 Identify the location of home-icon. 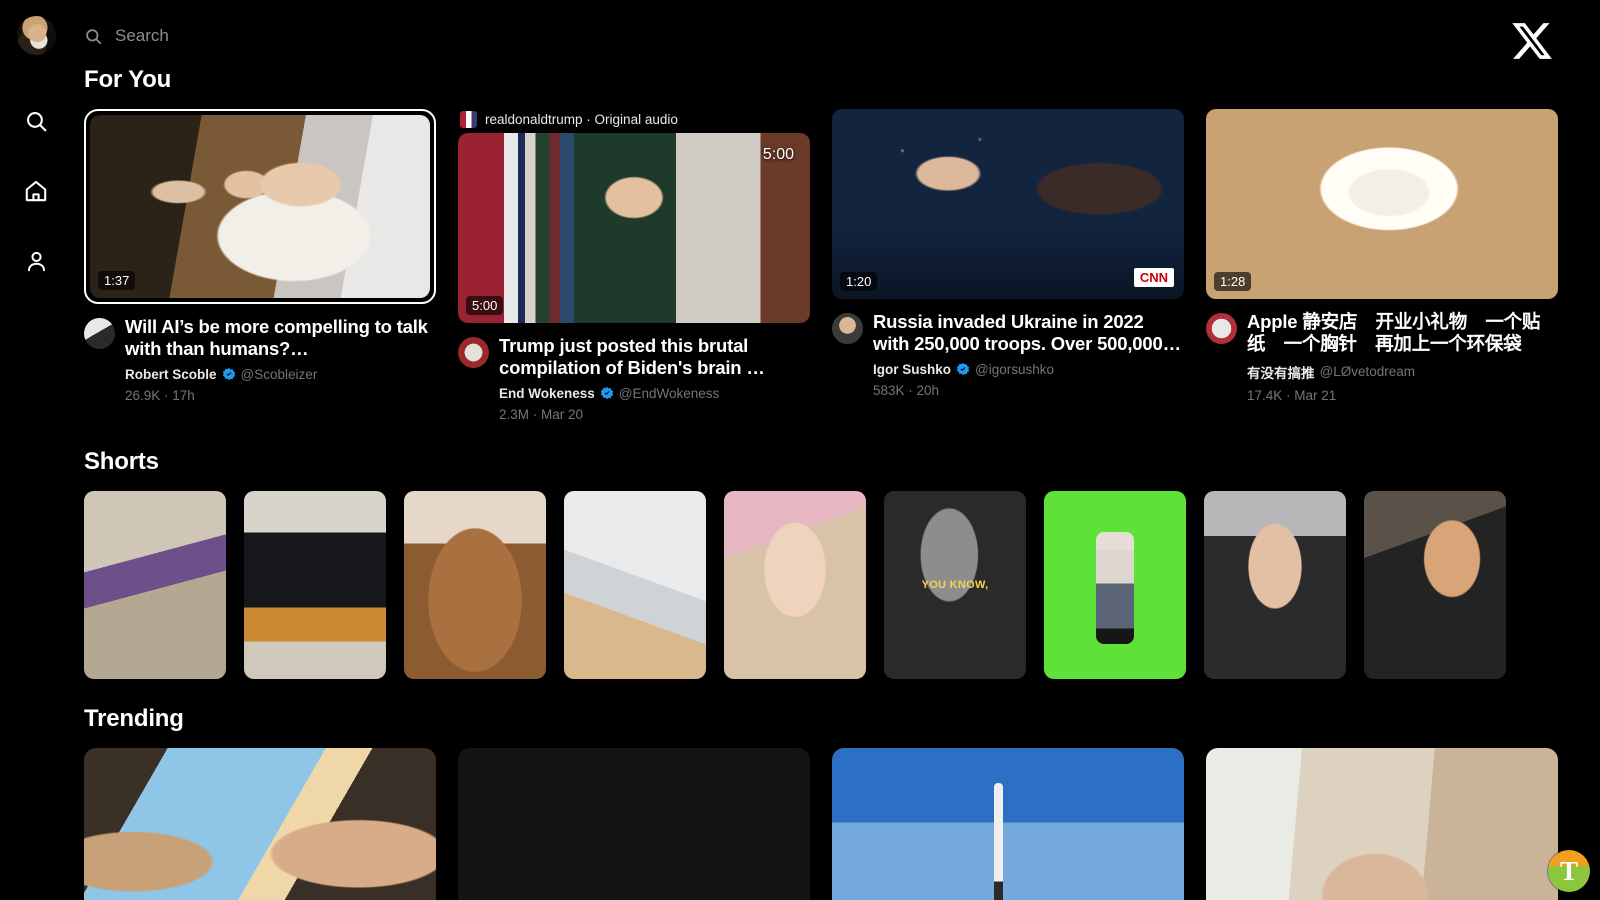
(36, 191).